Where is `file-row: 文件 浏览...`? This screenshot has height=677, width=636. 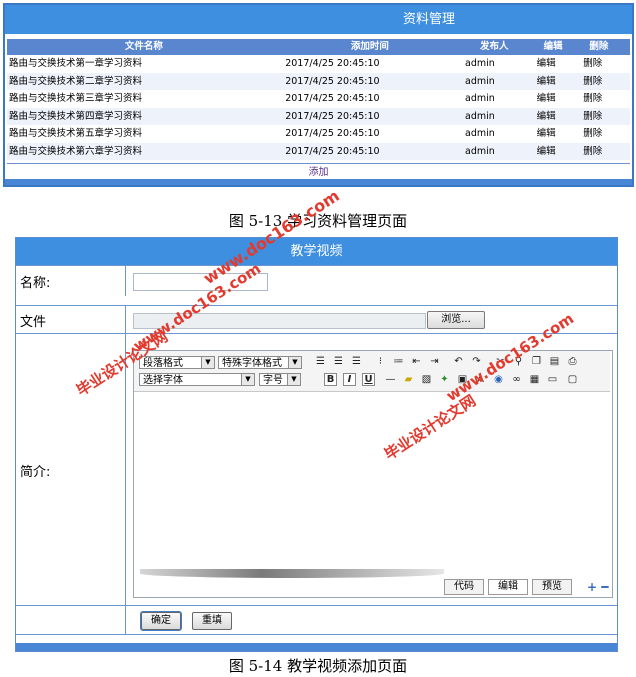
file-row: 文件 浏览... is located at coordinates (316, 319).